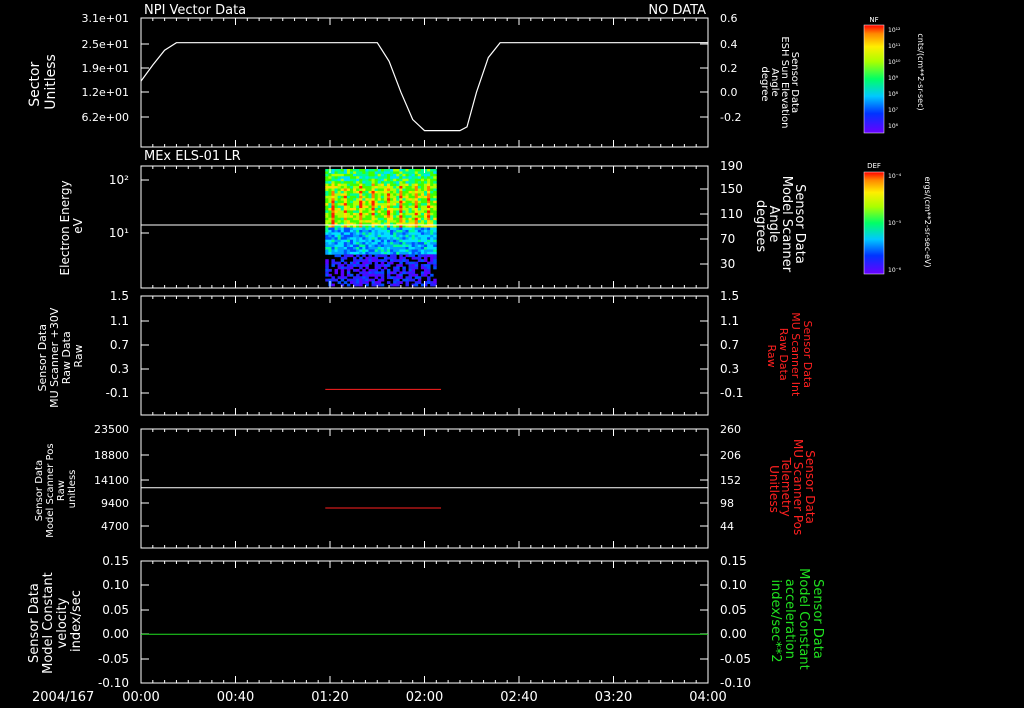 This screenshot has width=1024, height=708. What do you see at coordinates (195, 10) in the screenshot?
I see `panel-1-title: NPI Vector Data` at bounding box center [195, 10].